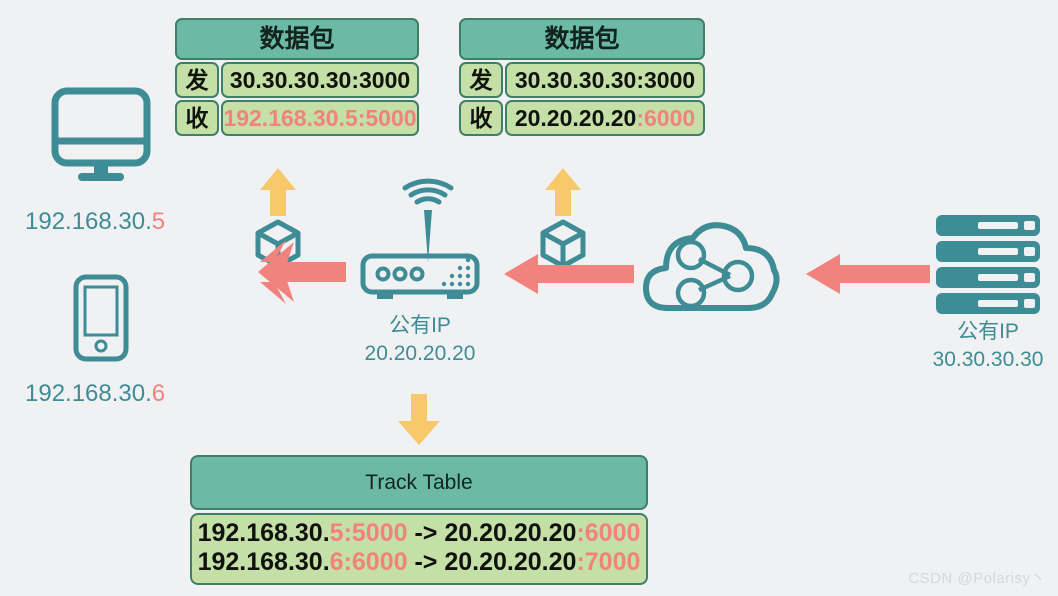 Image resolution: width=1058 pixels, height=596 pixels. I want to click on track-row1-src-port: 6:6000, so click(368, 561).